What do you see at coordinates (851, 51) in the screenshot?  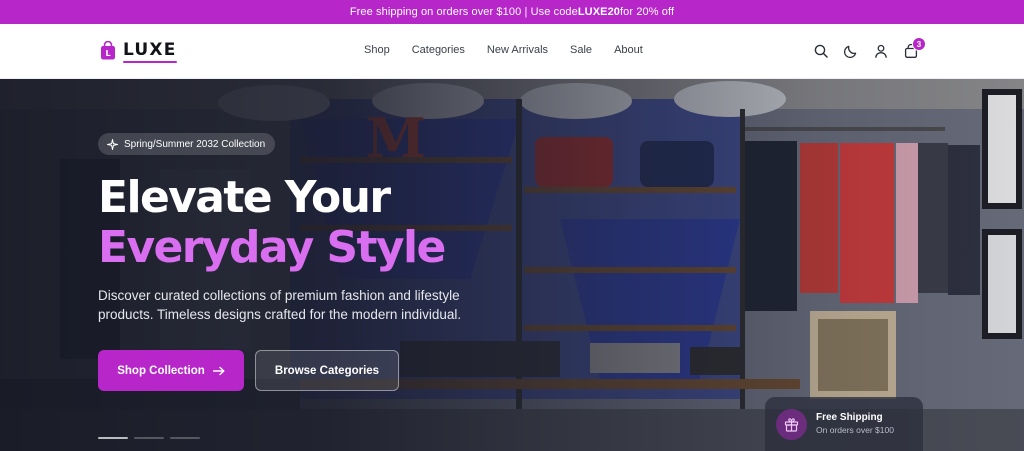 I see `moon-icon` at bounding box center [851, 51].